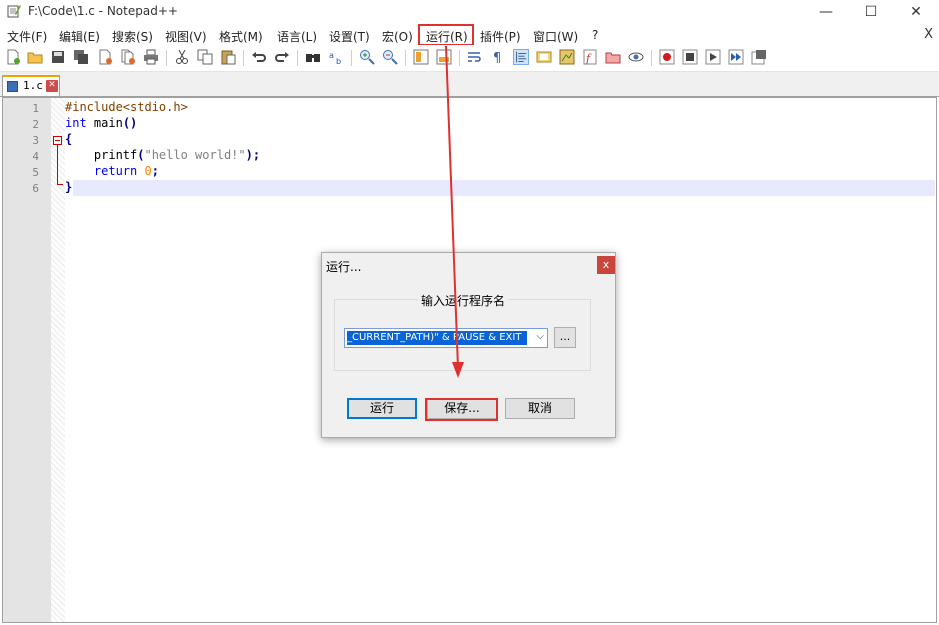 Image resolution: width=939 pixels, height=625 pixels. What do you see at coordinates (126, 107) in the screenshot?
I see `code-line-1: #include<stdio.h>` at bounding box center [126, 107].